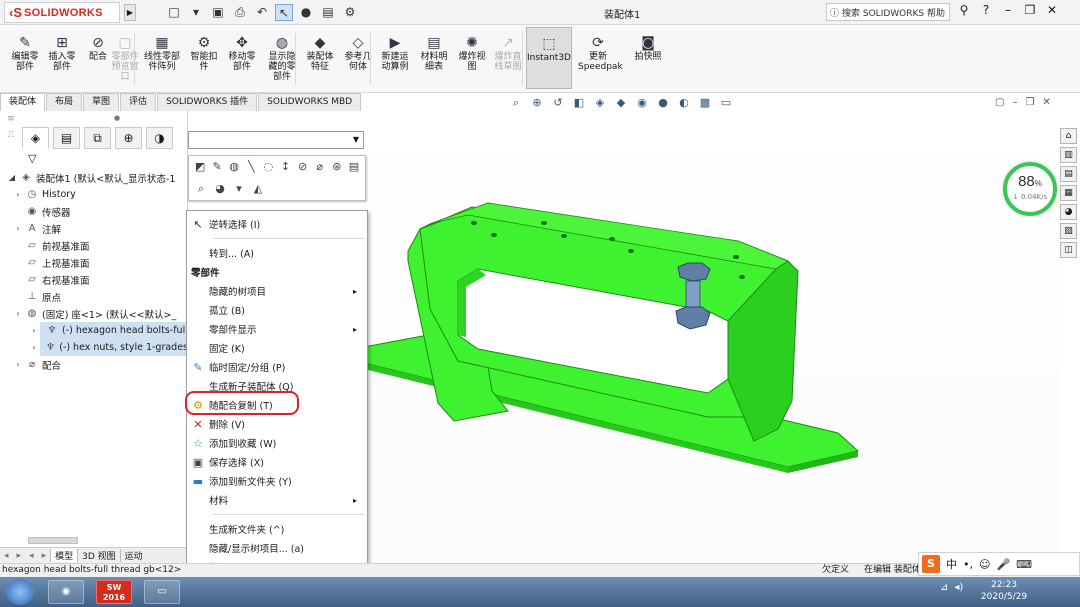 This screenshot has height=607, width=1080. Describe the element at coordinates (217, 167) in the screenshot. I see `edit-part-ctx-icon: ✎` at that location.